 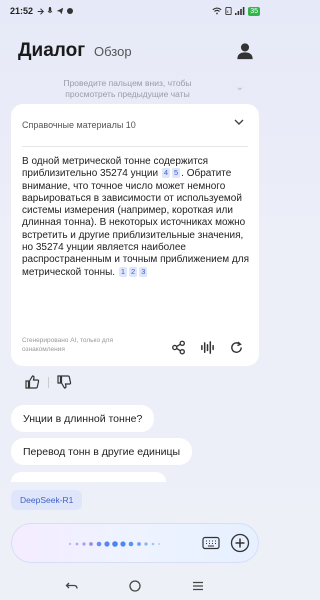 What do you see at coordinates (70, 11) in the screenshot?
I see `app-dot-icon` at bounding box center [70, 11].